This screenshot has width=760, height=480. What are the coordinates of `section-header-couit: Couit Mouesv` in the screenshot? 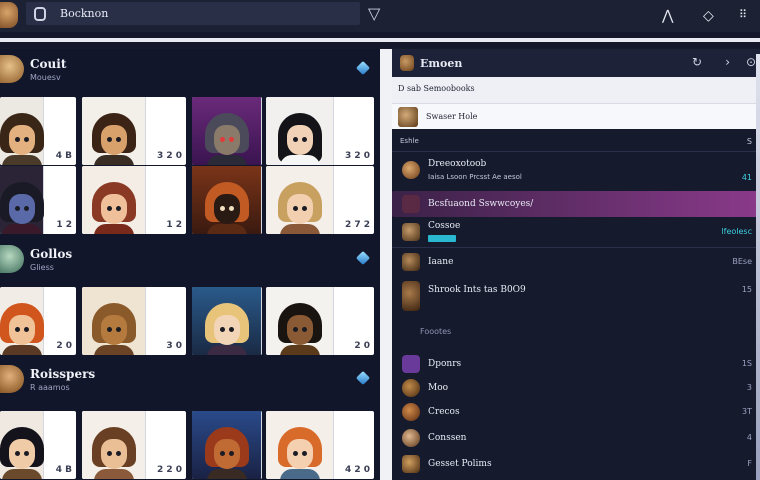 It's located at (190, 69).